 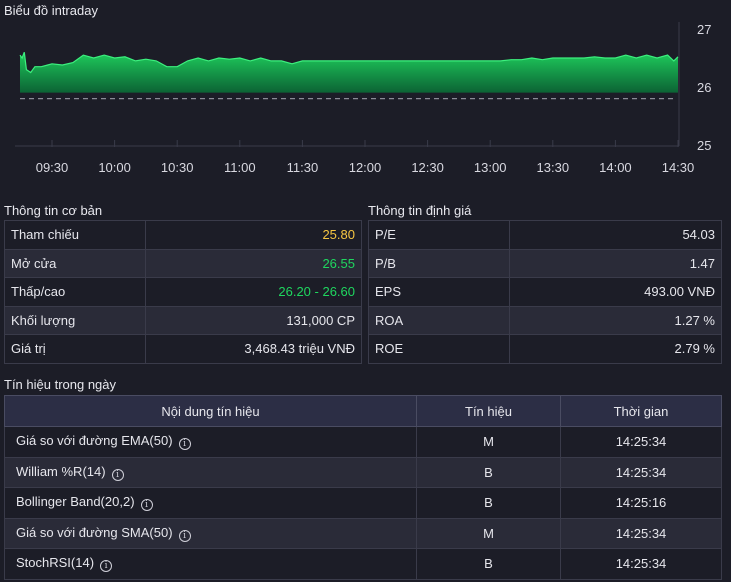 I want to click on valuation-row: EPS 493.00 VNĐ, so click(x=545, y=292).